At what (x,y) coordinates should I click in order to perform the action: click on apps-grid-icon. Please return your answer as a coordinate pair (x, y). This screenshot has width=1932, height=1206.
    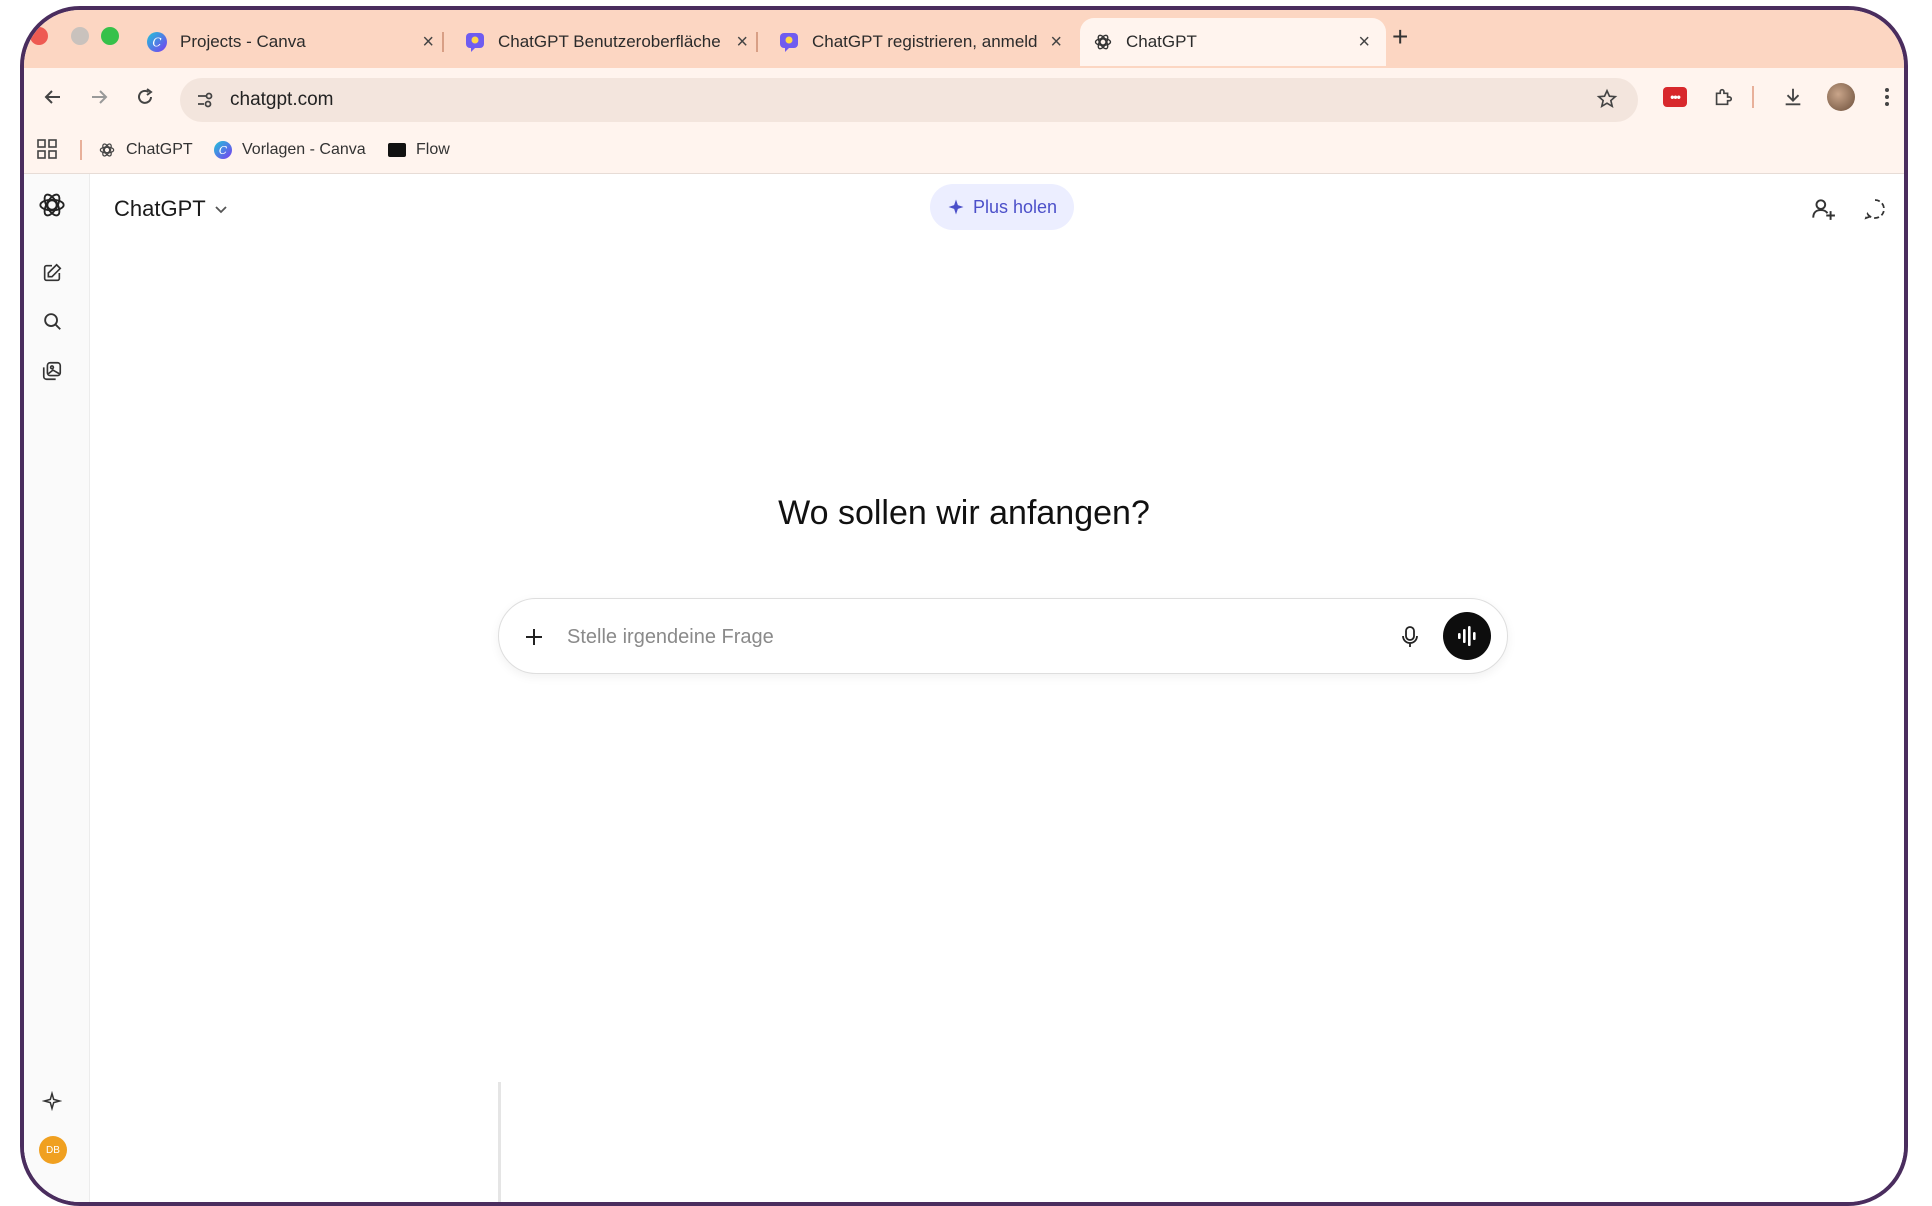
    Looking at the image, I should click on (47, 151).